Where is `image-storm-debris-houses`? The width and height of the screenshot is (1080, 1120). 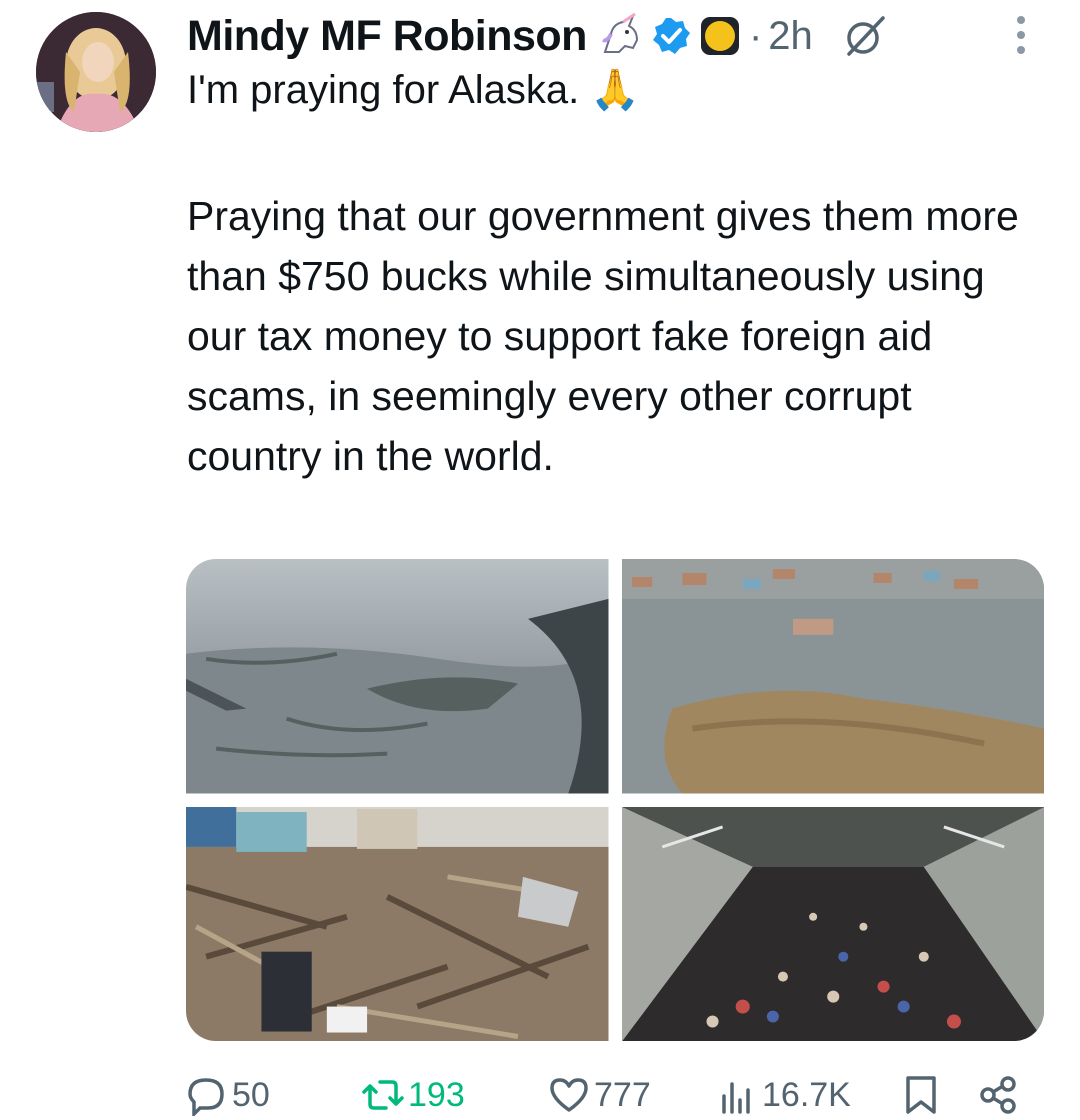 image-storm-debris-houses is located at coordinates (397, 923).